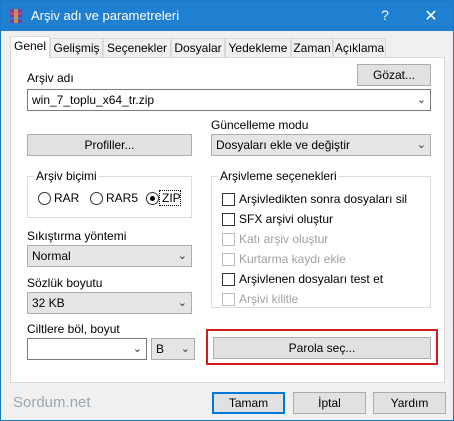  I want to click on checkbox-sfx, so click(228, 219).